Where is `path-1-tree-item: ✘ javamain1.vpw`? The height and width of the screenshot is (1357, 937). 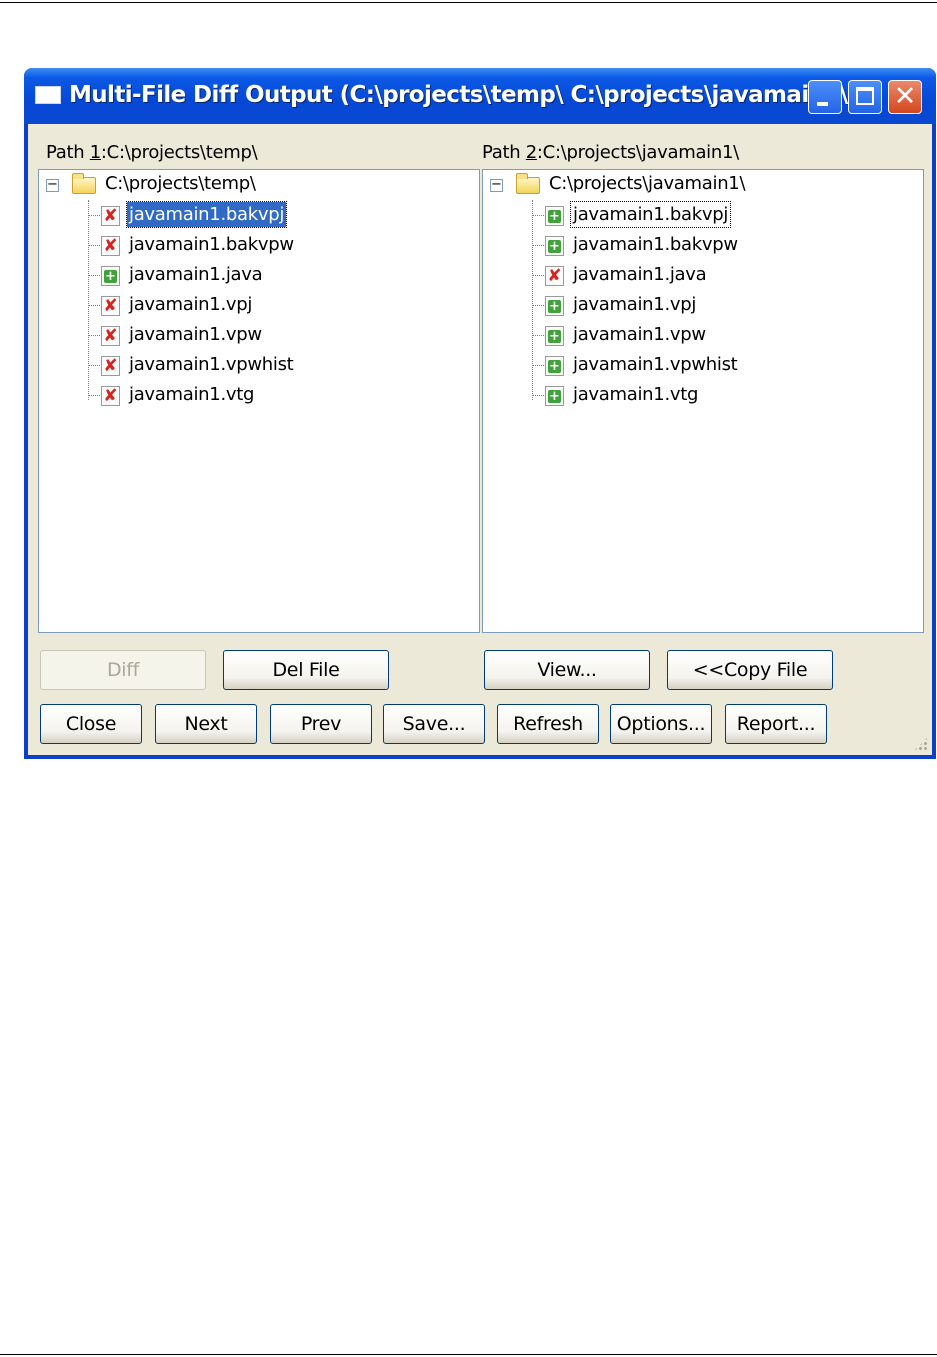 path-1-tree-item: ✘ javamain1.vpw is located at coordinates (259, 335).